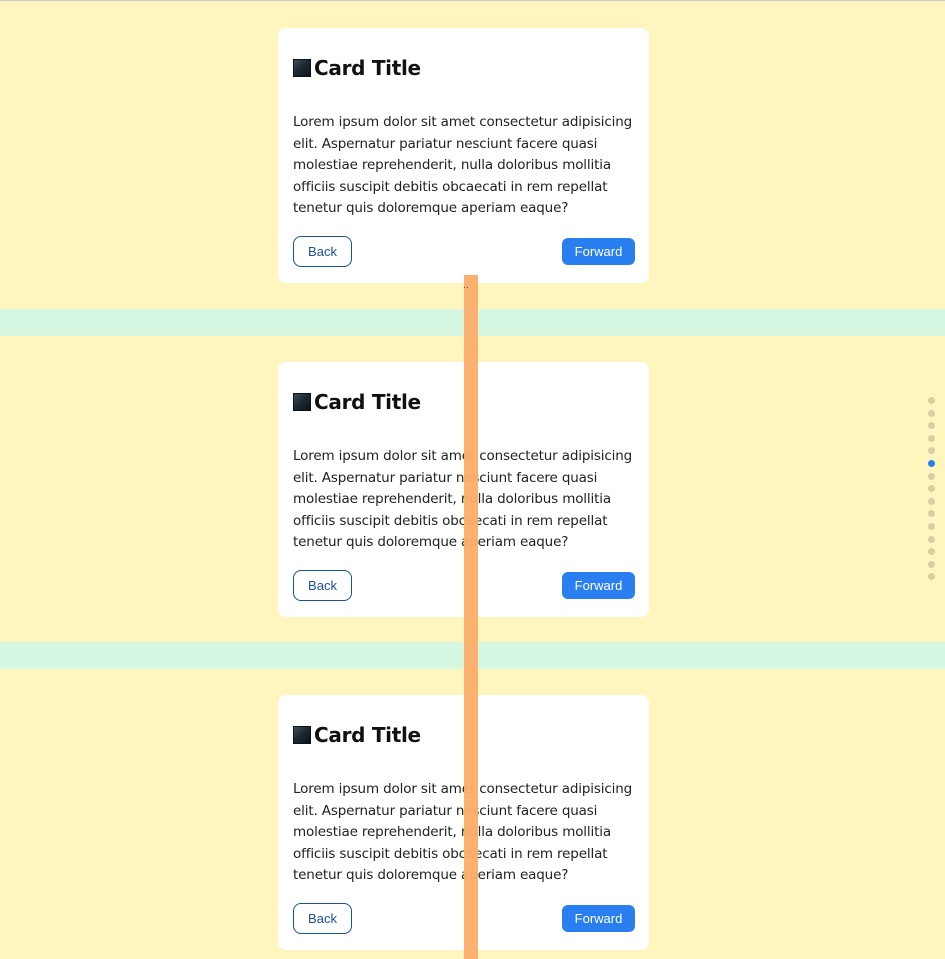 This screenshot has width=945, height=959. I want to click on overlay-mark: .., so click(466, 286).